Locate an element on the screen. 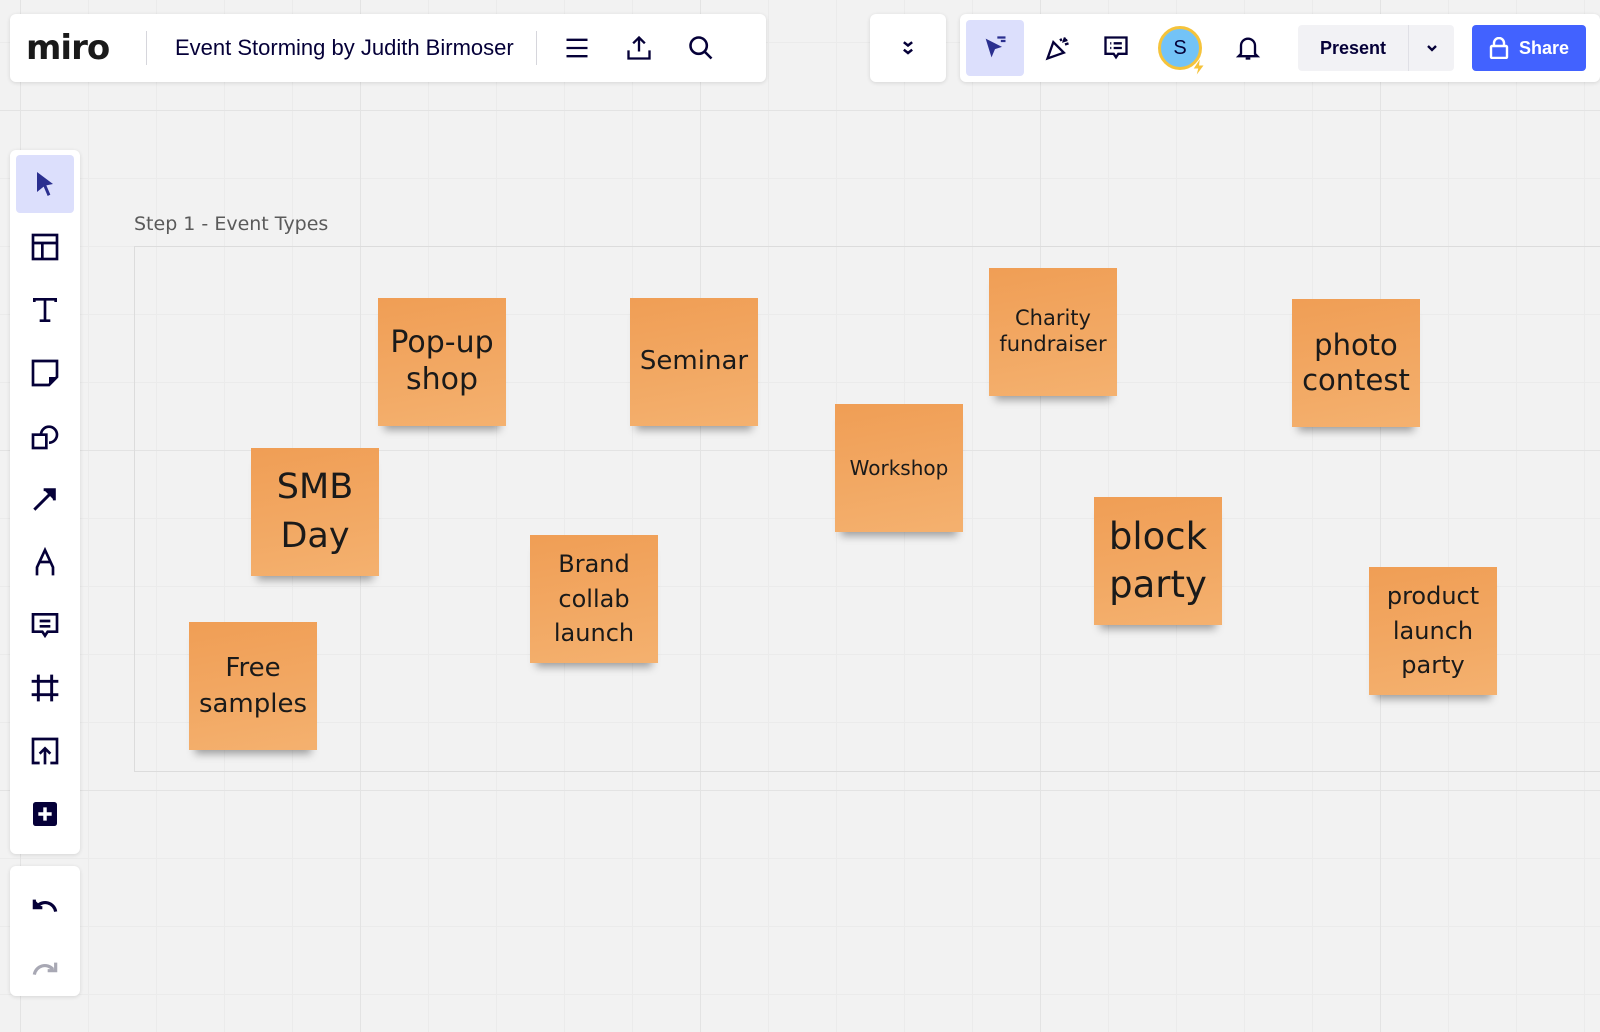  tool-pen is located at coordinates (45, 562).